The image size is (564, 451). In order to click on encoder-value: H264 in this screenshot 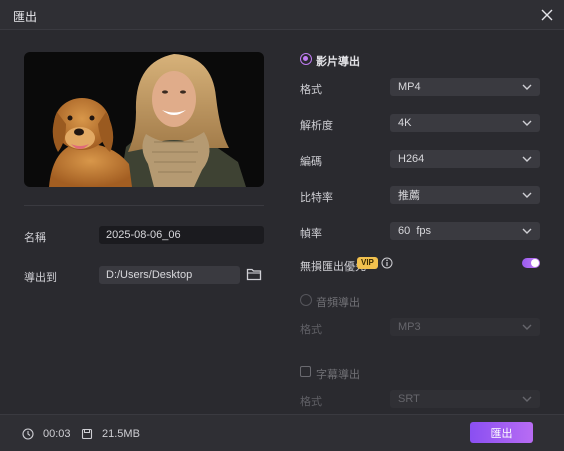, I will do `click(411, 159)`.